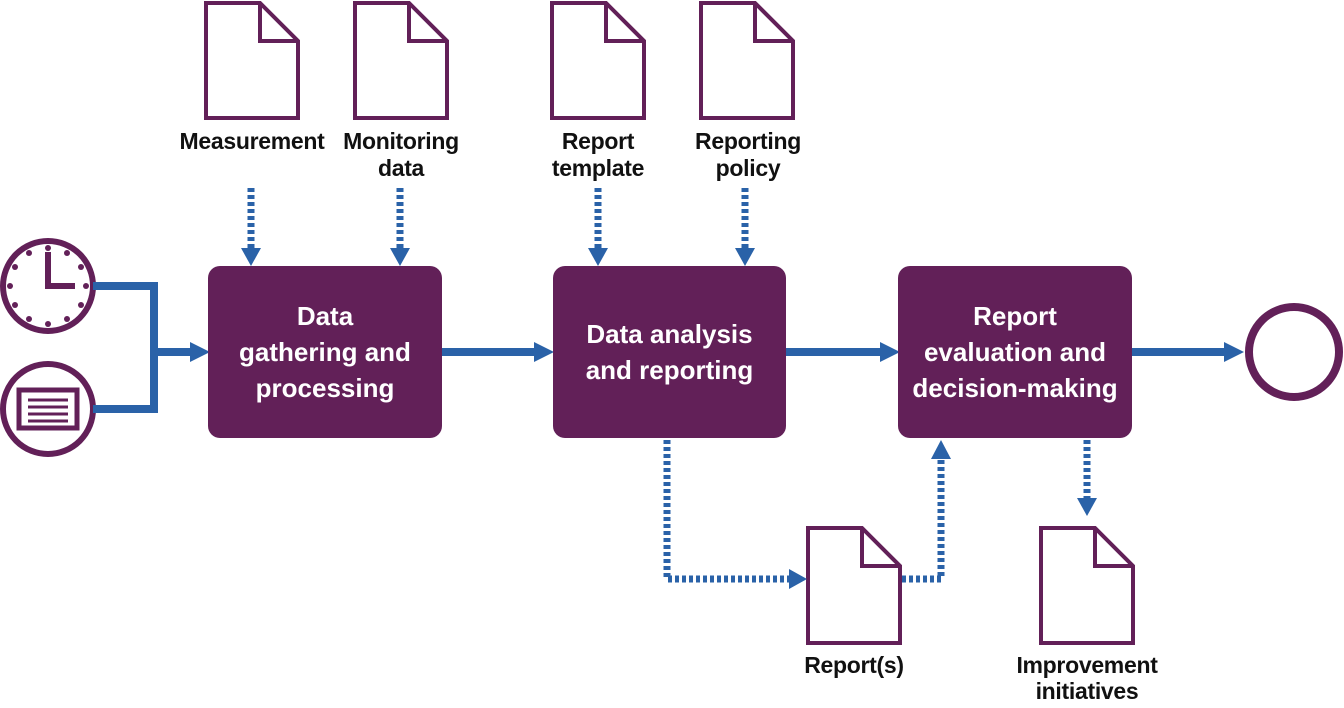 This screenshot has height=708, width=1344. Describe the element at coordinates (1015, 352) in the screenshot. I see `process-step-3-label: Report evaluation and decision-making` at that location.